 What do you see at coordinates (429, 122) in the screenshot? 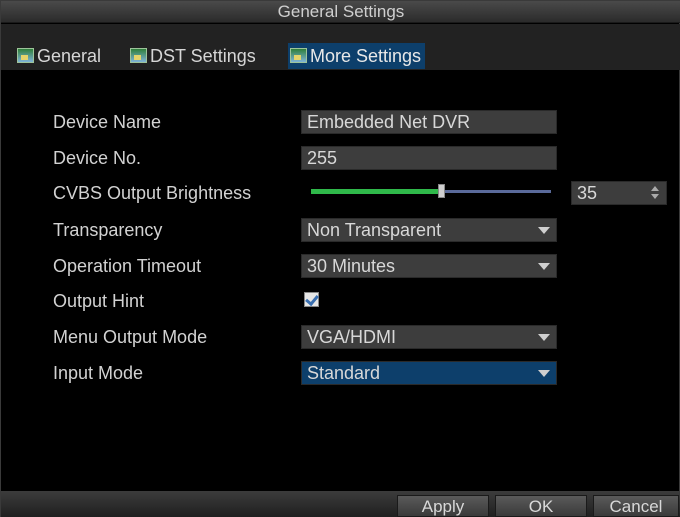
I see `device-name-input: Embedded Net DVR` at bounding box center [429, 122].